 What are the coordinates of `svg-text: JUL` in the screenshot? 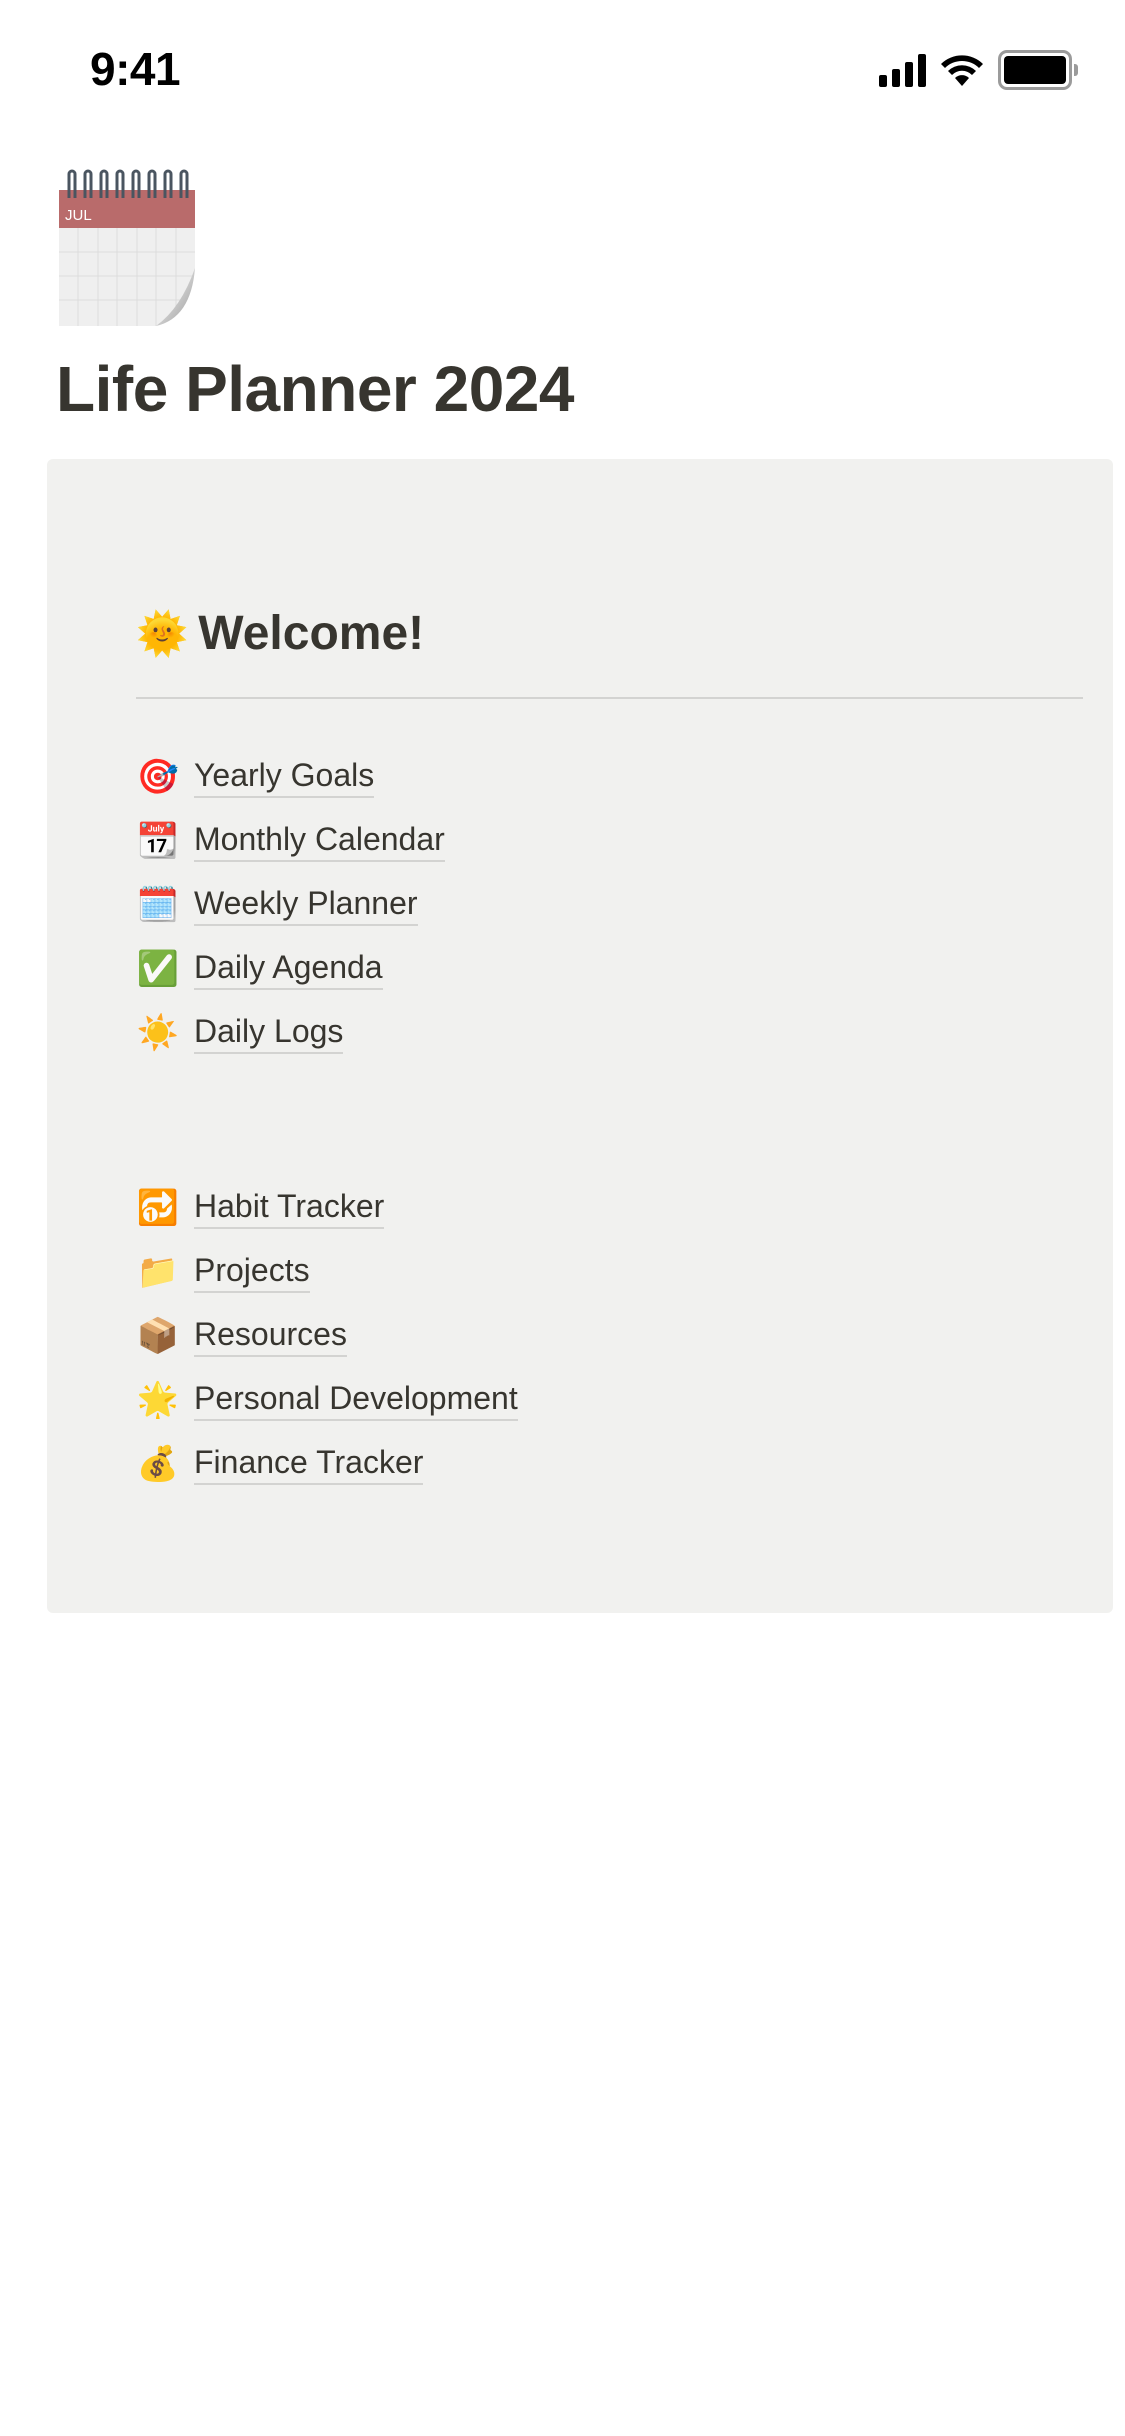 It's located at (78, 215).